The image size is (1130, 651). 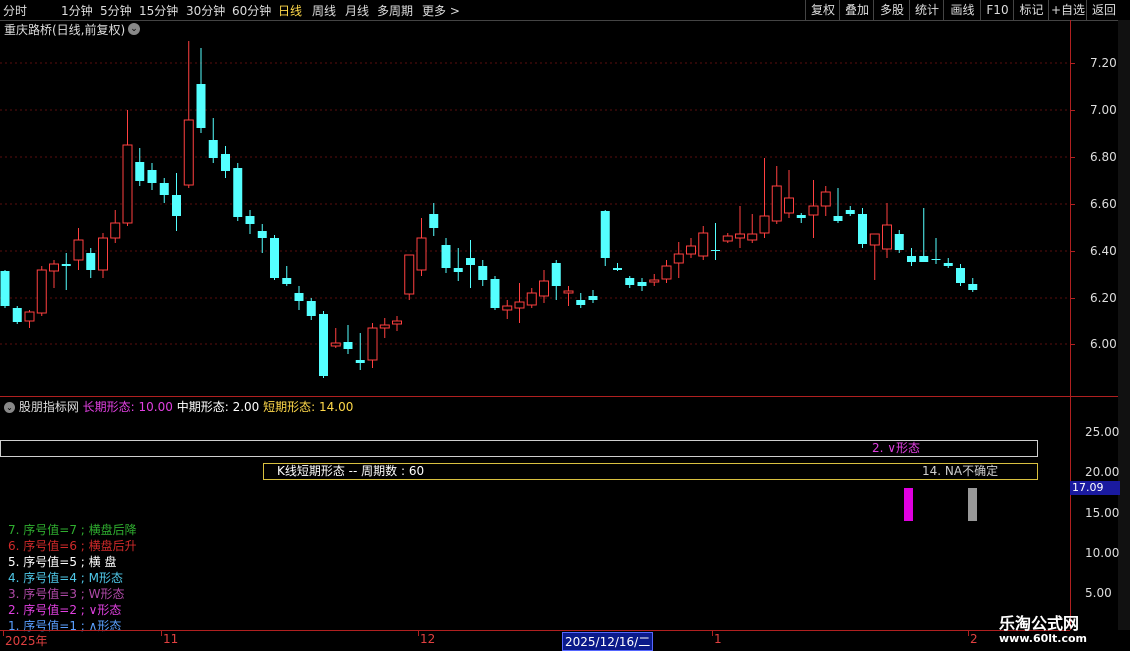 I want to click on toolbar-button-8: 返回, so click(x=1103, y=10).